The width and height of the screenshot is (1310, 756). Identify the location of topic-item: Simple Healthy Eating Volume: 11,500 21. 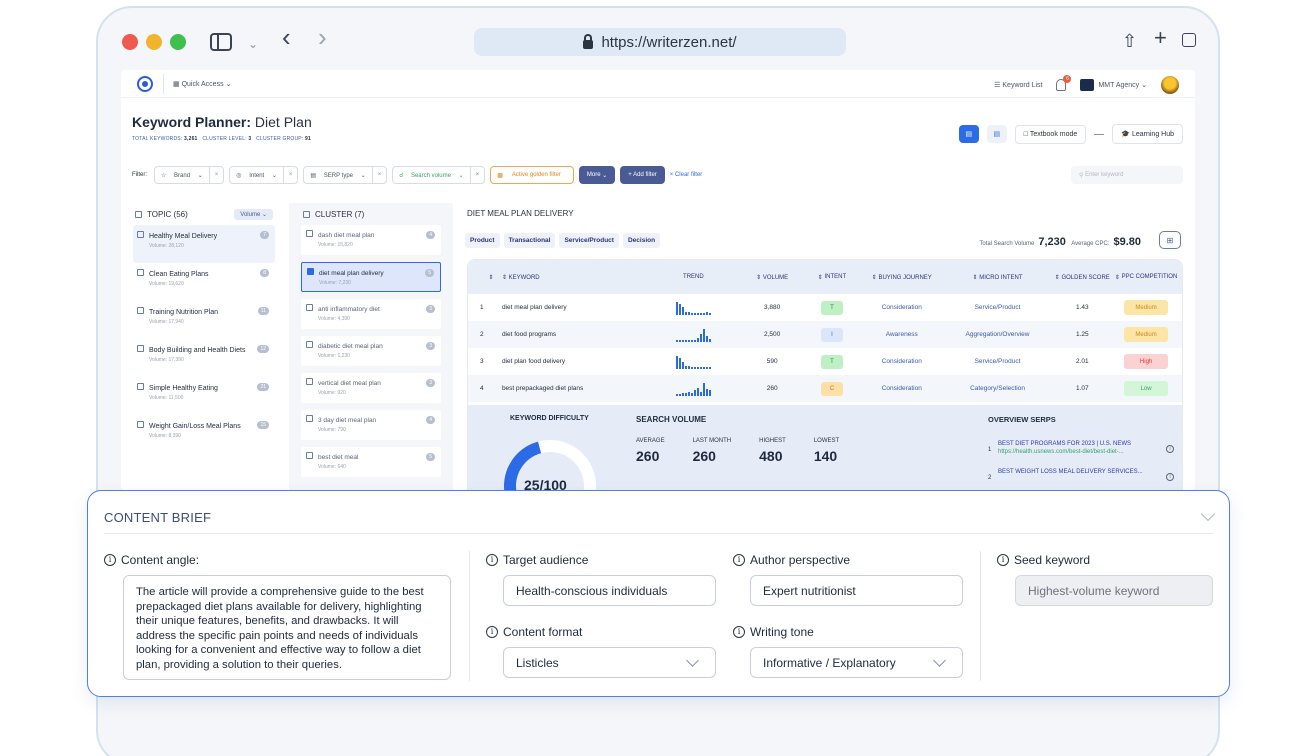
(204, 396).